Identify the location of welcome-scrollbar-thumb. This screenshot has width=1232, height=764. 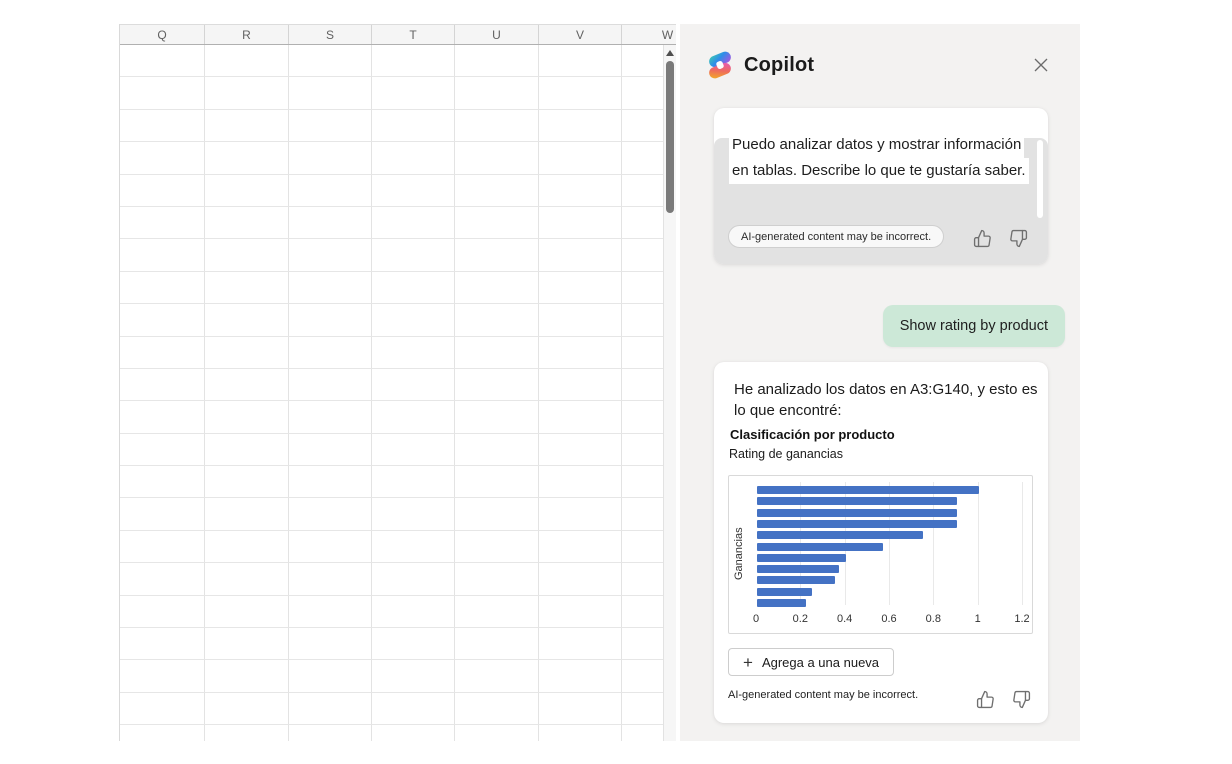
(1040, 179).